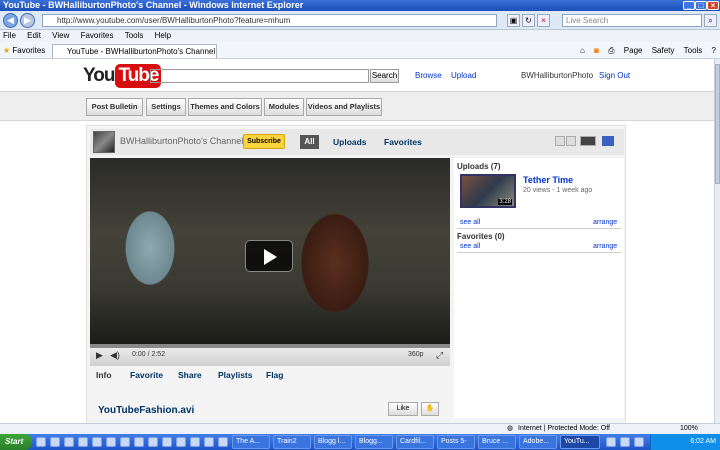 This screenshot has height=450, width=720. I want to click on info-tab: Info, so click(104, 375).